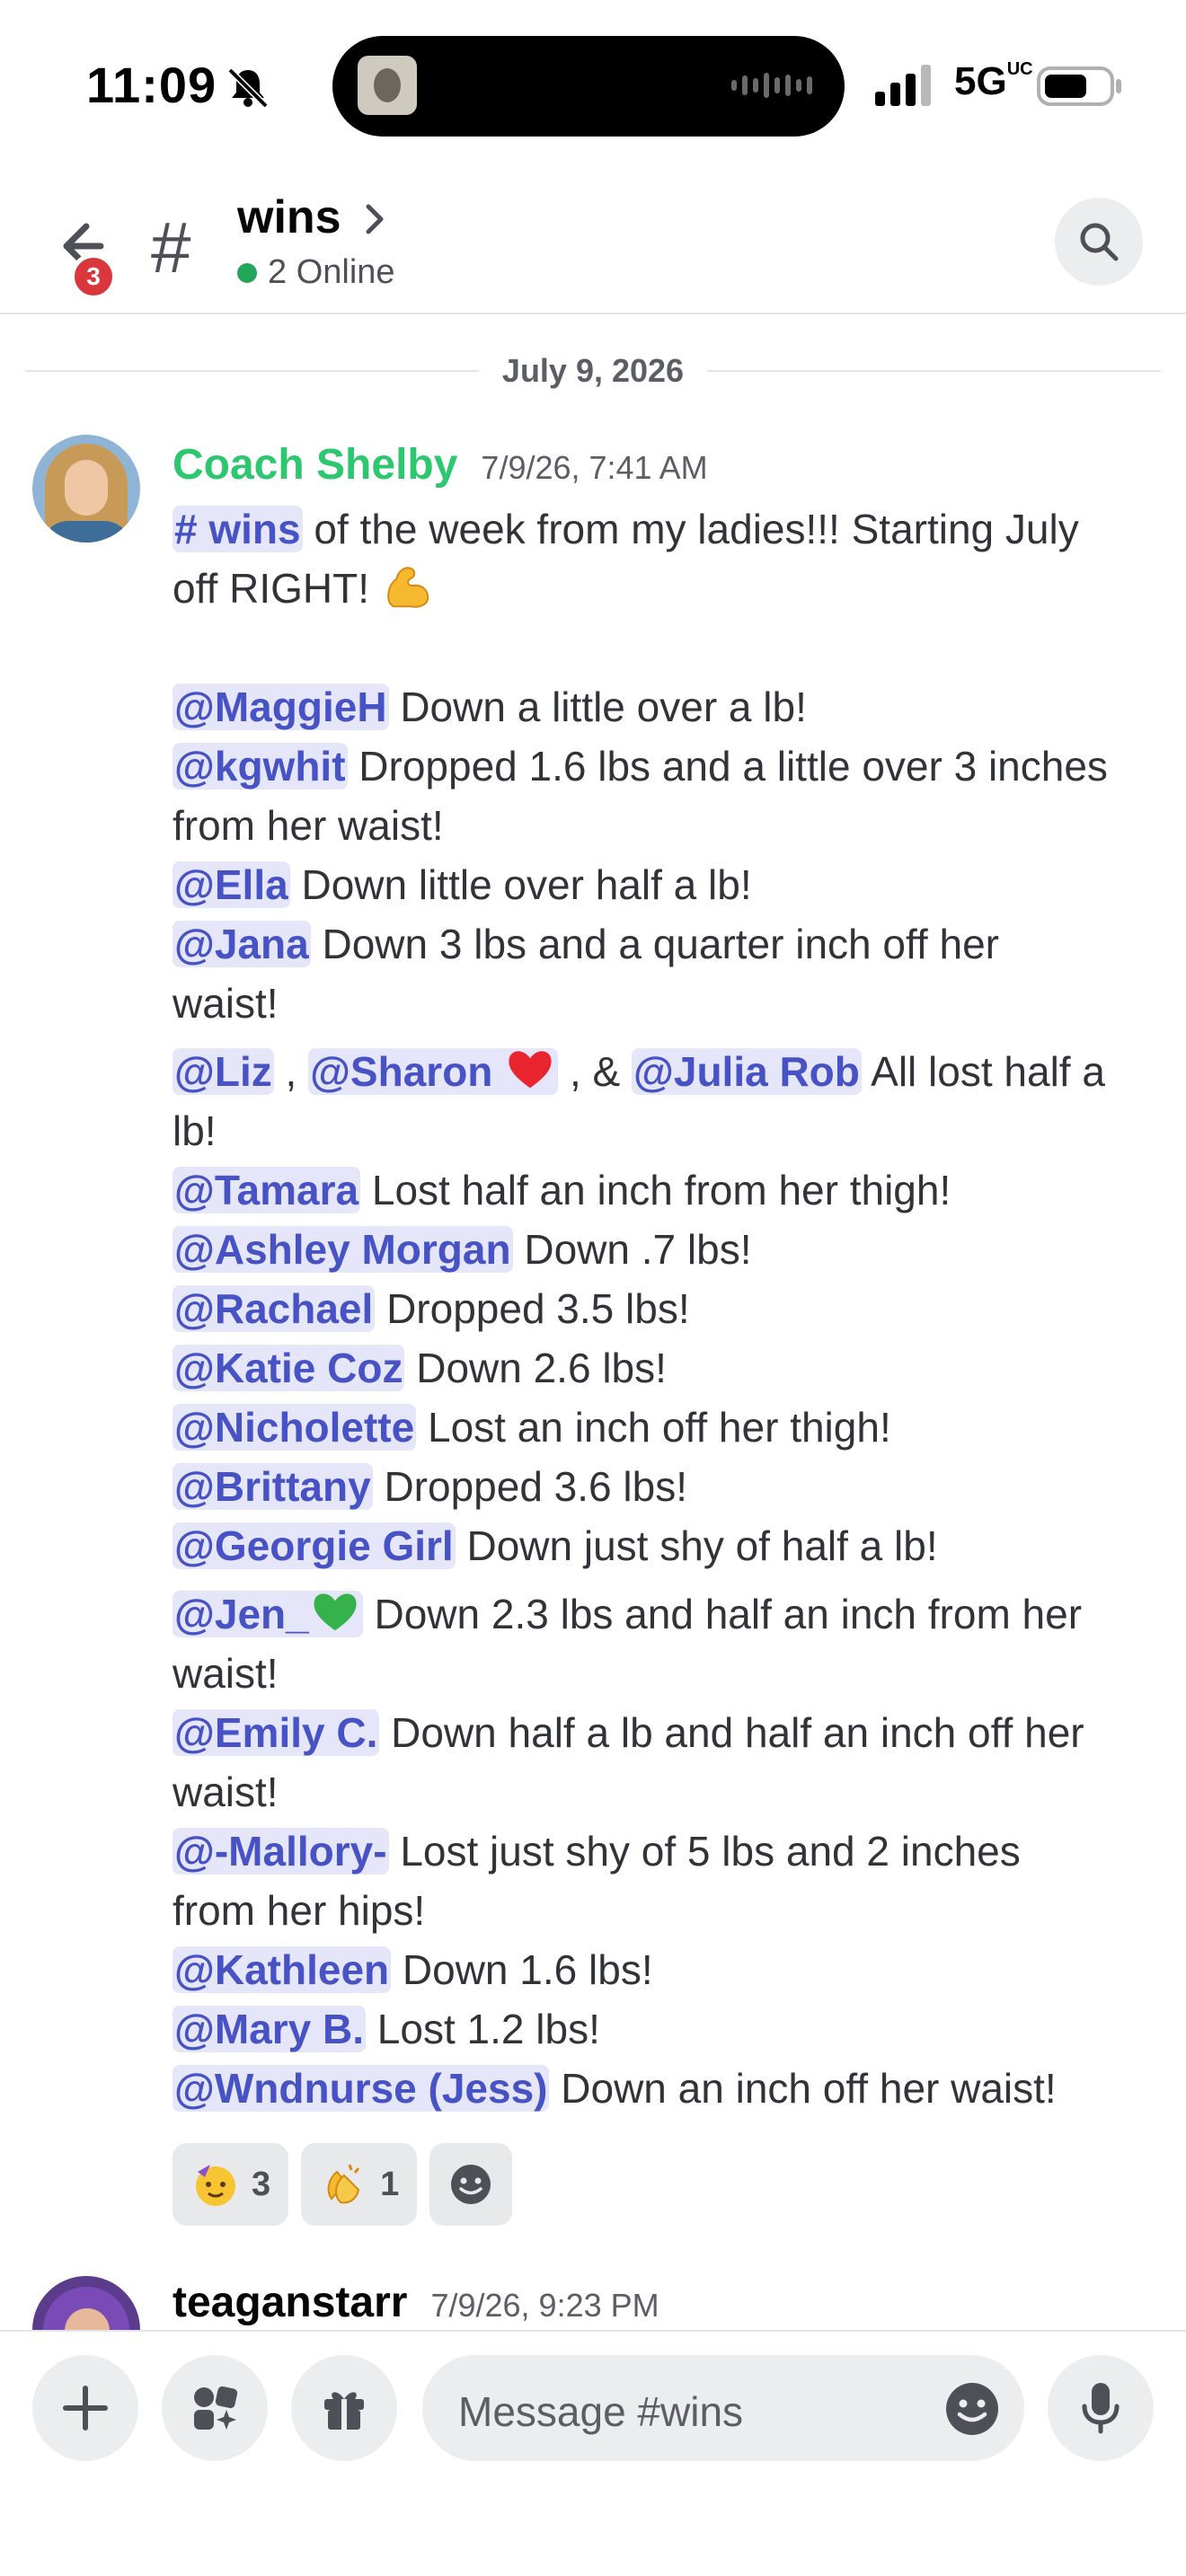 Image resolution: width=1186 pixels, height=2576 pixels. Describe the element at coordinates (544, 2305) in the screenshot. I see `message-timestamp: 7/9/26, 9:23 PM` at that location.